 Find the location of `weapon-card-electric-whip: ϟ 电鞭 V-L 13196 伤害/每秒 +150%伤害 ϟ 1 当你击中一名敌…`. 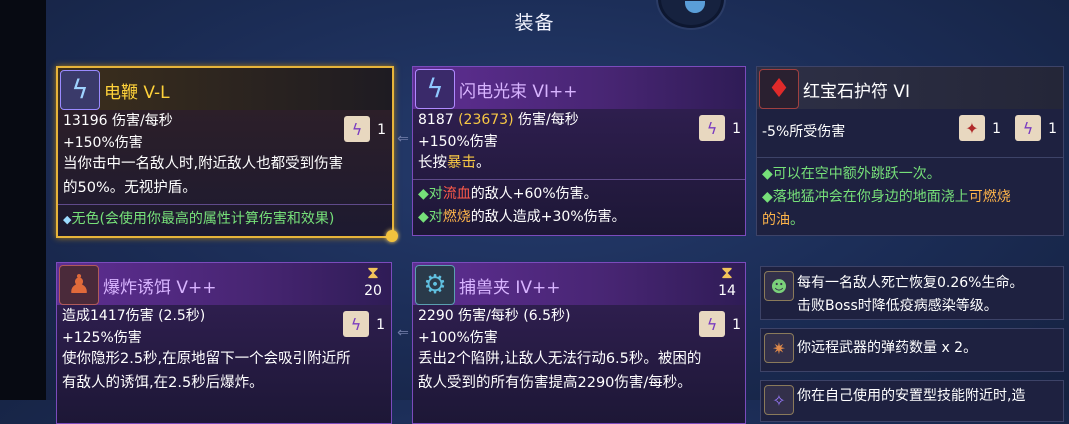

weapon-card-electric-whip: ϟ 电鞭 V-L 13196 伤害/每秒 +150%伤害 ϟ 1 当你击中一名敌… is located at coordinates (227, 154).